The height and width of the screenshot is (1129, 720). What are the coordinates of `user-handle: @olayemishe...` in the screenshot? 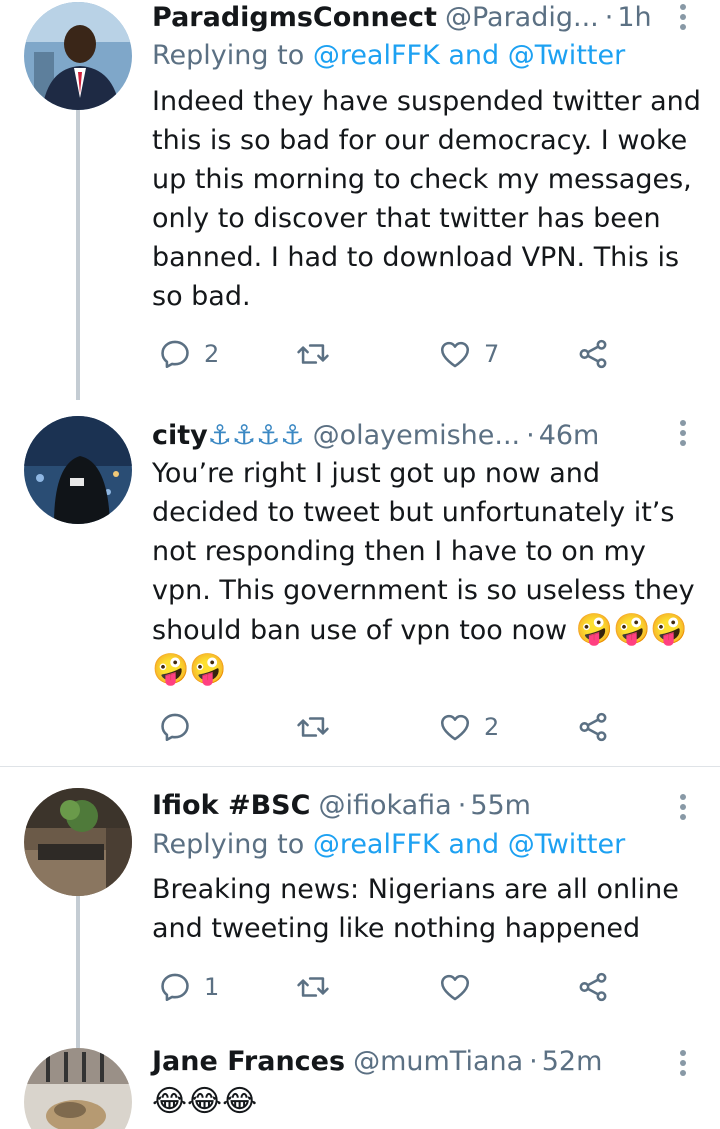 It's located at (417, 436).